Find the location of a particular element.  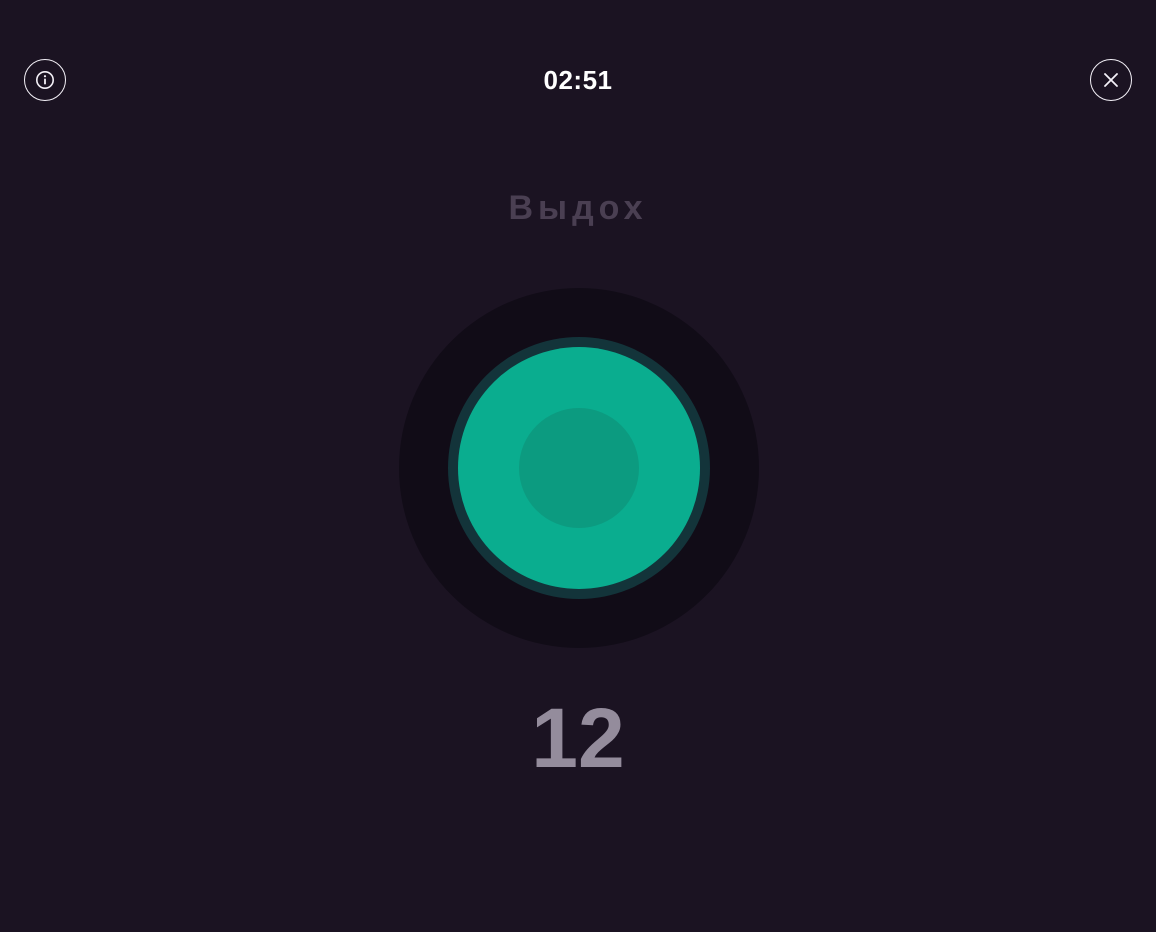

breath-counter: 12 is located at coordinates (578, 738).